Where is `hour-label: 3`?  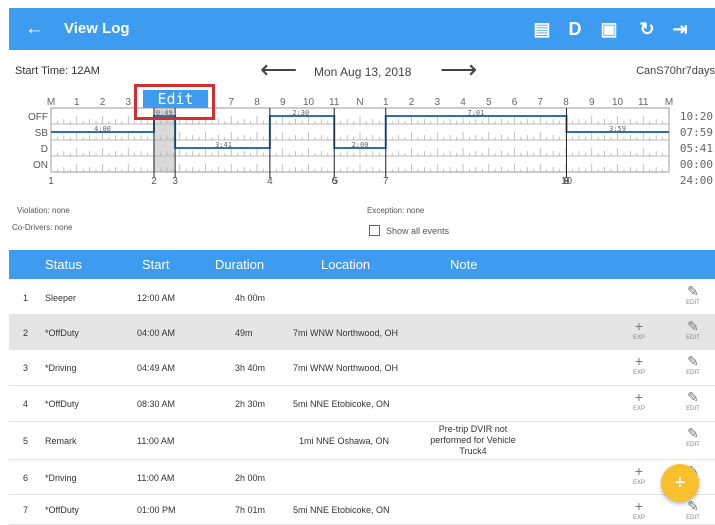 hour-label: 3 is located at coordinates (128, 102).